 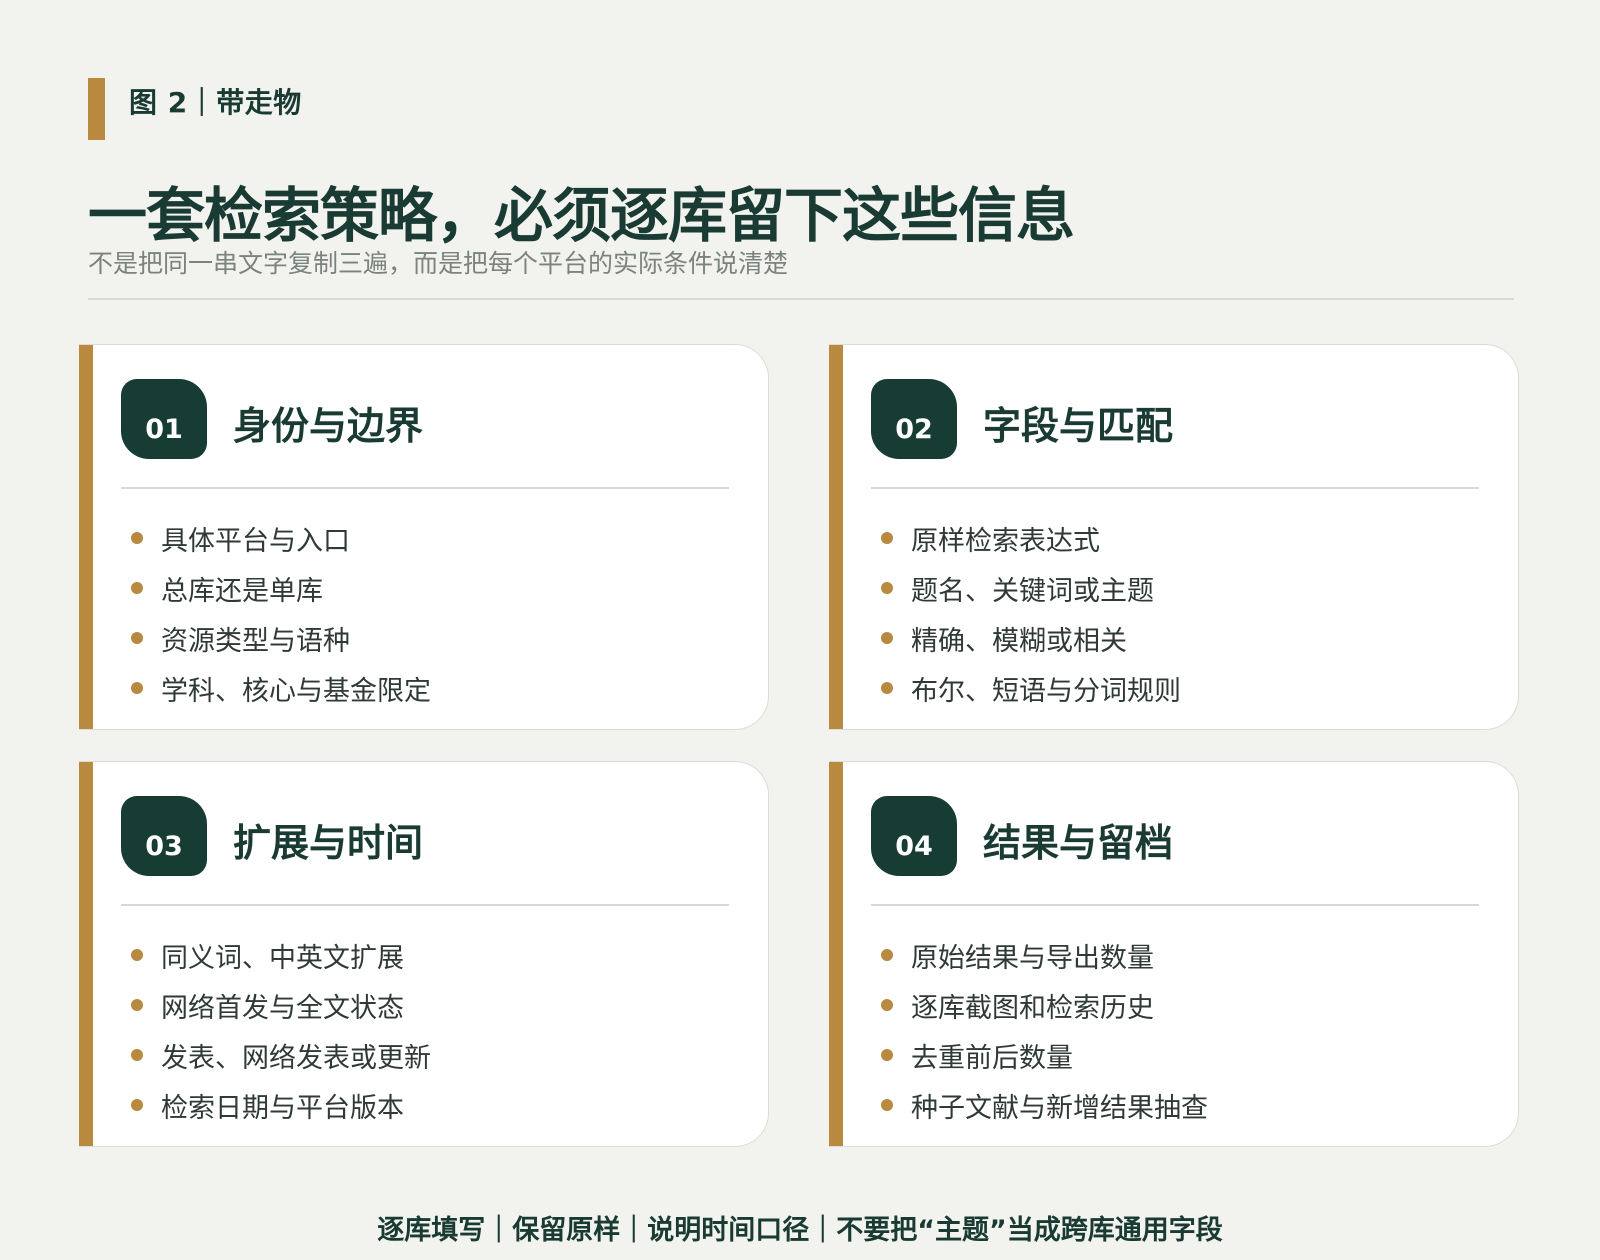 What do you see at coordinates (1005, 541) in the screenshot?
I see `list-item-text: 原样检索表达式` at bounding box center [1005, 541].